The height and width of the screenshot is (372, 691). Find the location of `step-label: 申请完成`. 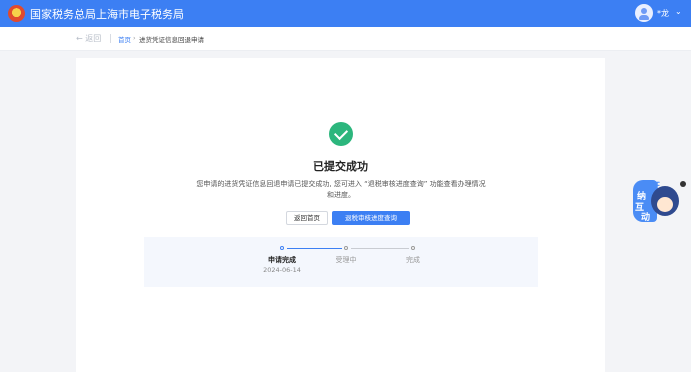

step-label: 申请完成 is located at coordinates (282, 260).